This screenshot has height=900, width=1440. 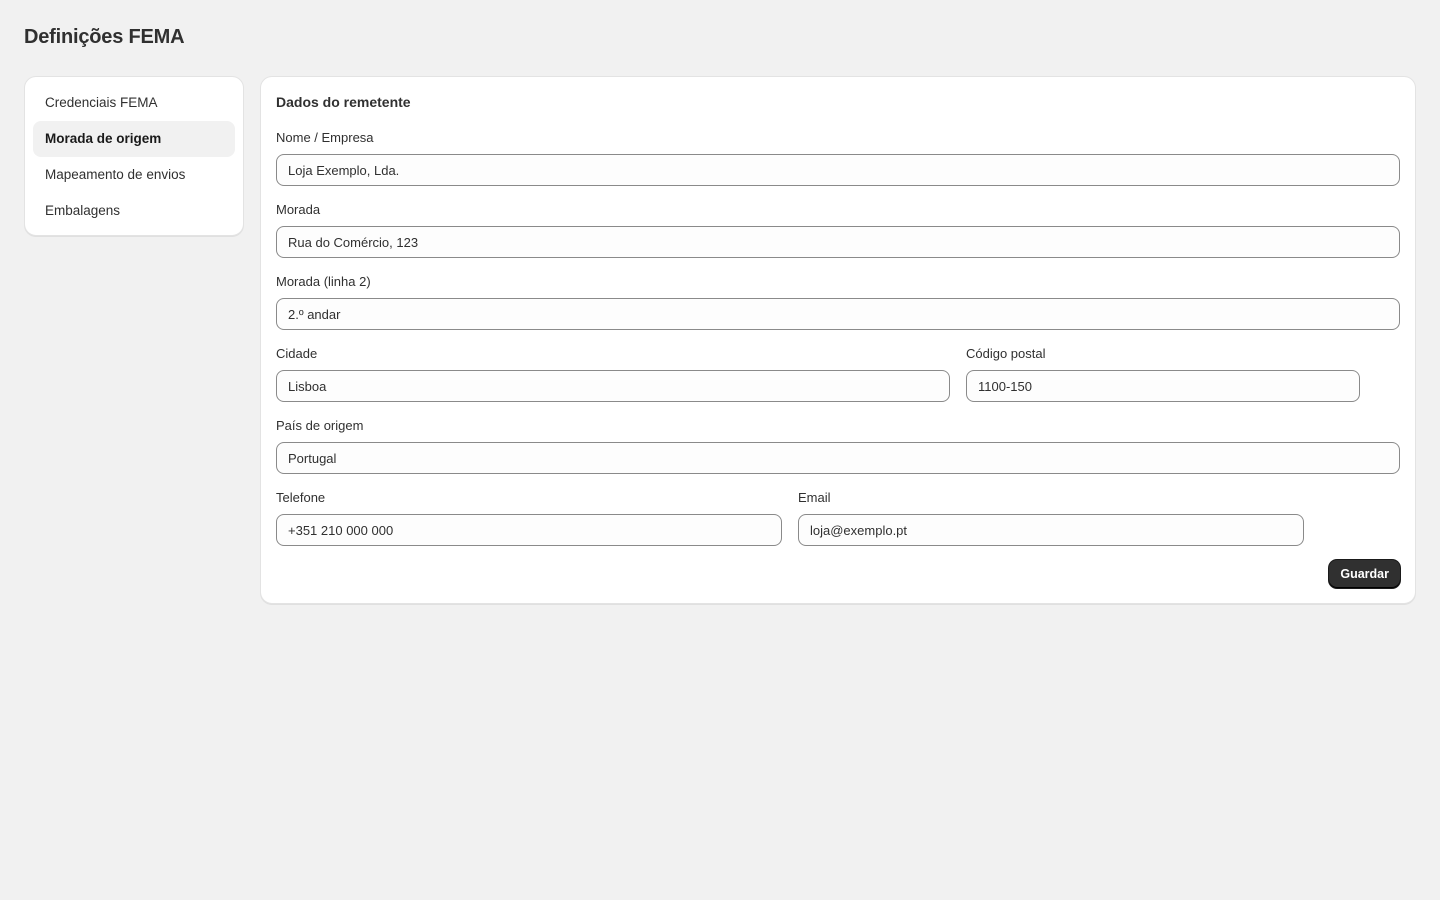 I want to click on city-field: Cidade, so click(x=613, y=374).